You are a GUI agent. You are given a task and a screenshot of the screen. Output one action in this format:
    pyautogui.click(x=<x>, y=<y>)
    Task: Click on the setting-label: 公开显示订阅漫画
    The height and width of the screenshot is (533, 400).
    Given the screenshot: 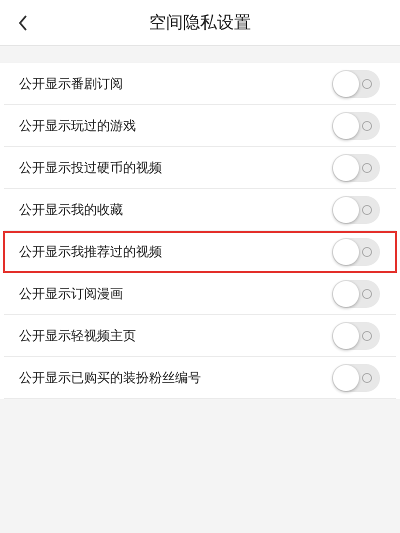 What is the action you would take?
    pyautogui.click(x=71, y=294)
    